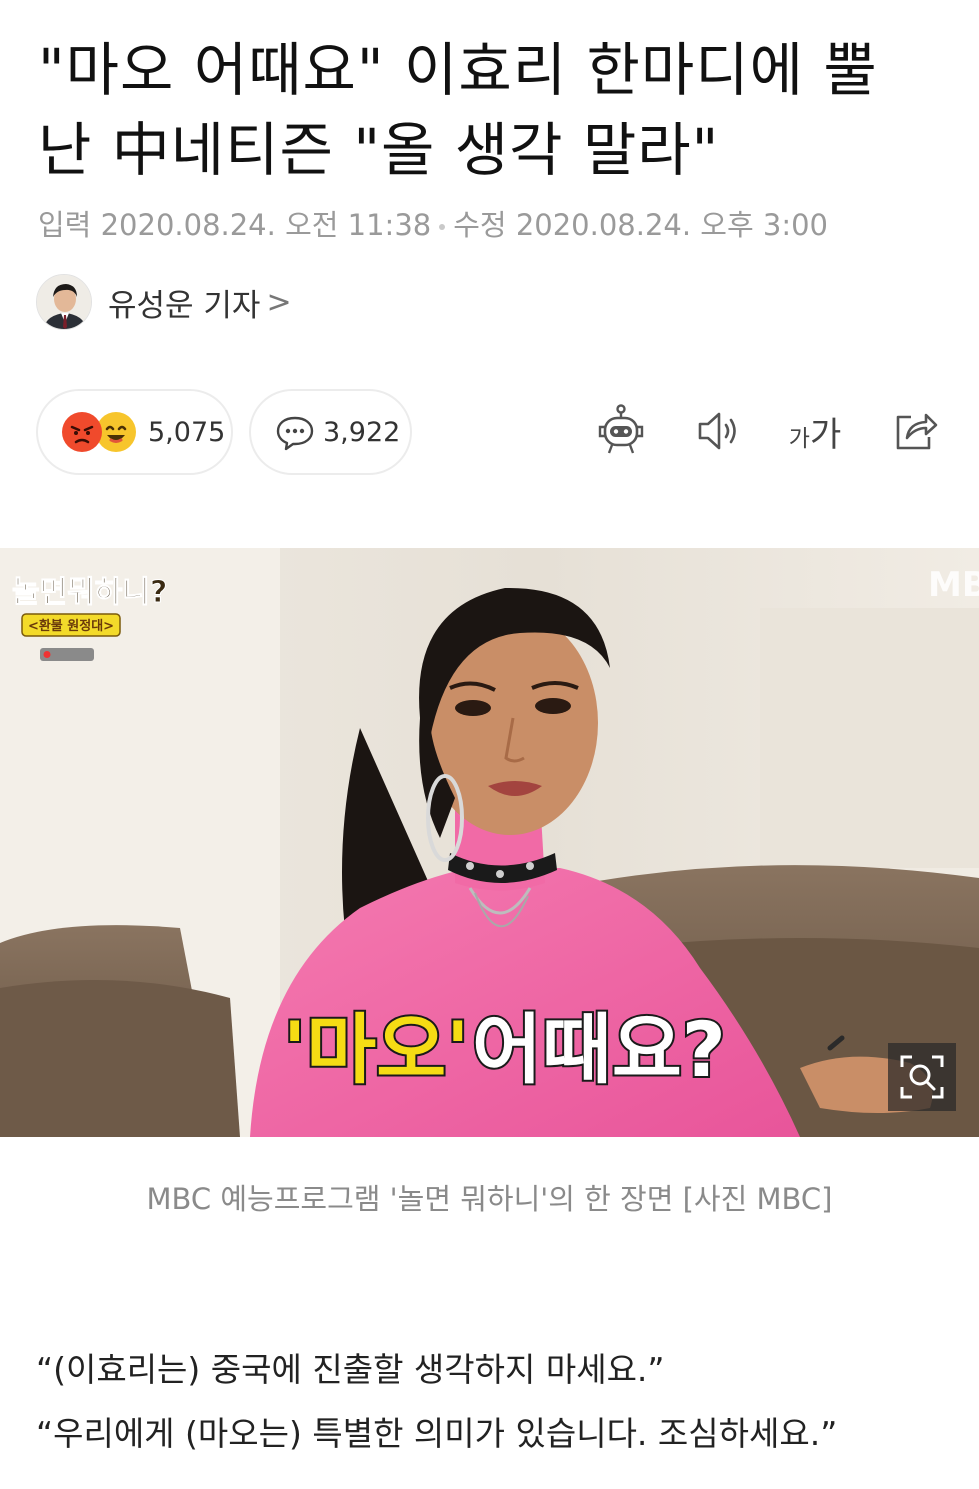 This screenshot has height=1489, width=979. I want to click on body-paragraph-1: “(이효리는) 중국에 진출할 생각하지 마세요.”, so click(350, 1369).